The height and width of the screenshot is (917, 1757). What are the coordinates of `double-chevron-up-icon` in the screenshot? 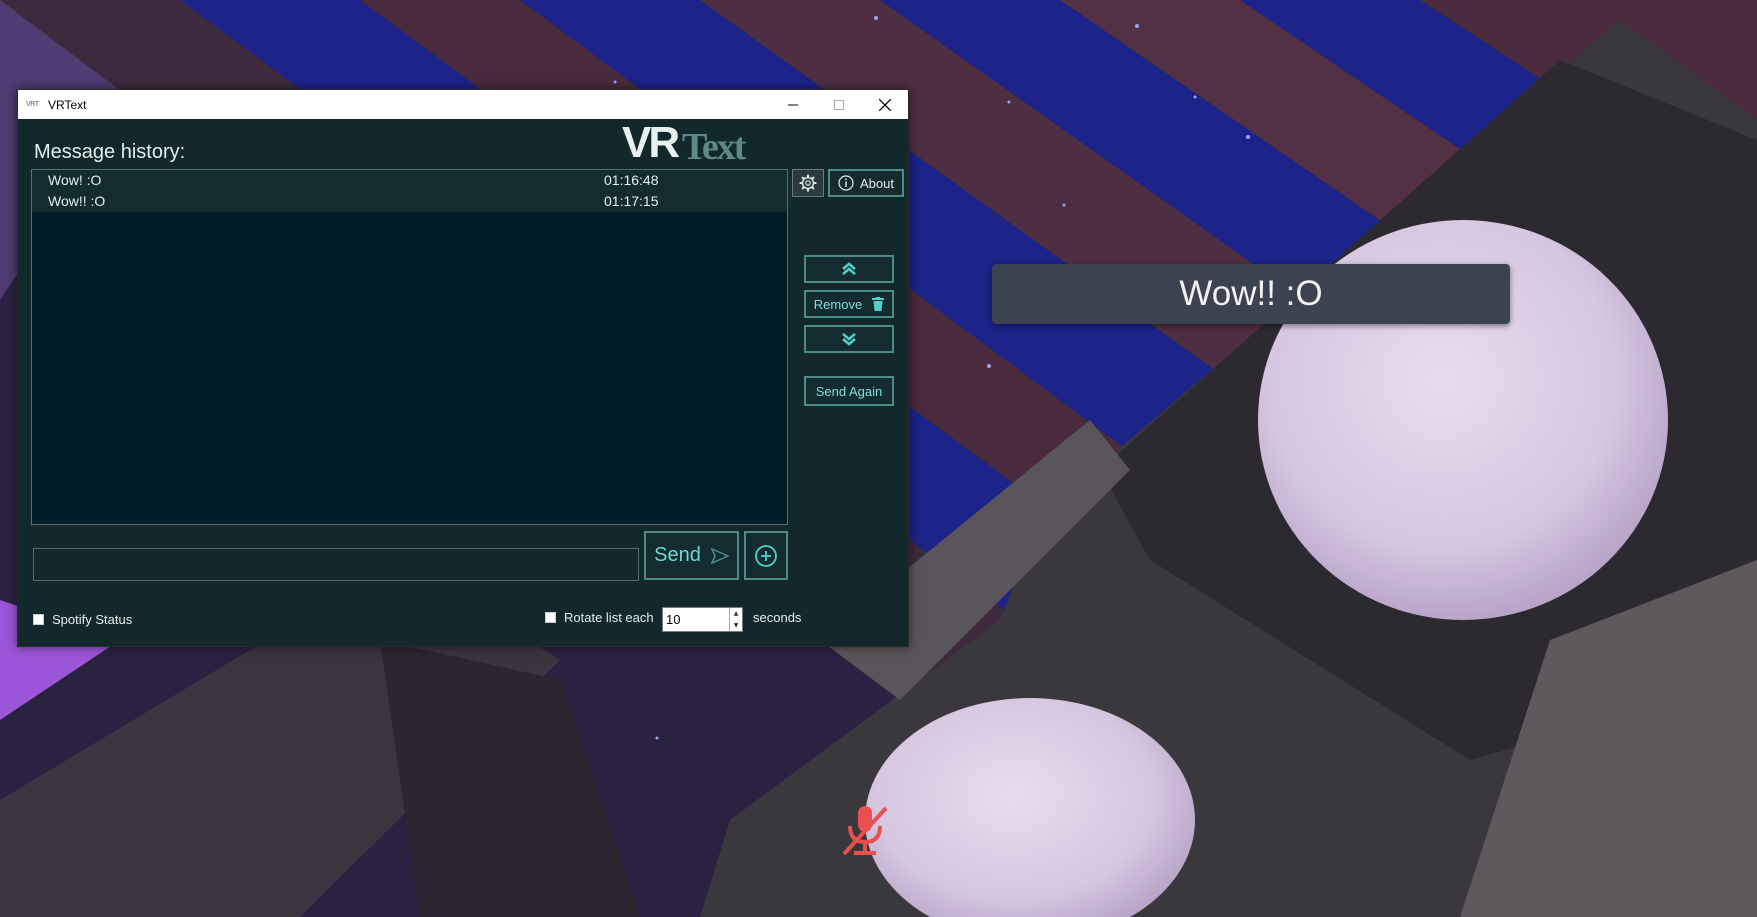 It's located at (849, 268).